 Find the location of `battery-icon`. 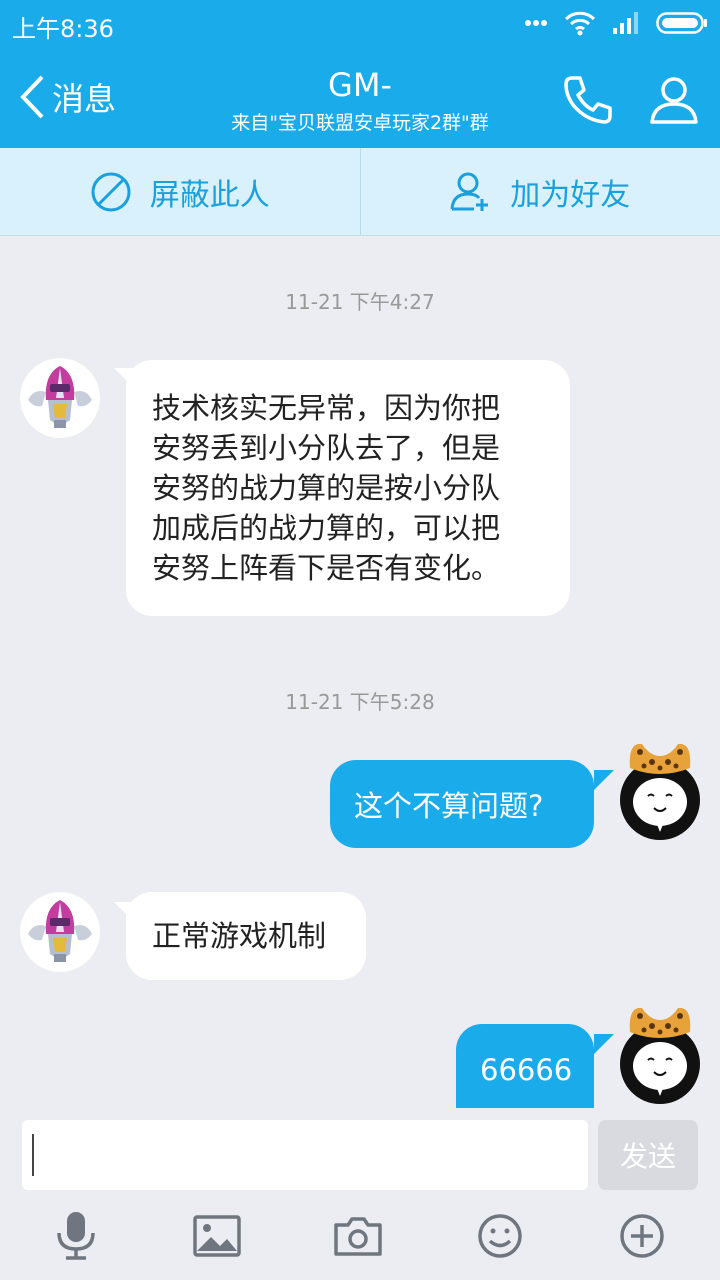

battery-icon is located at coordinates (681, 23).